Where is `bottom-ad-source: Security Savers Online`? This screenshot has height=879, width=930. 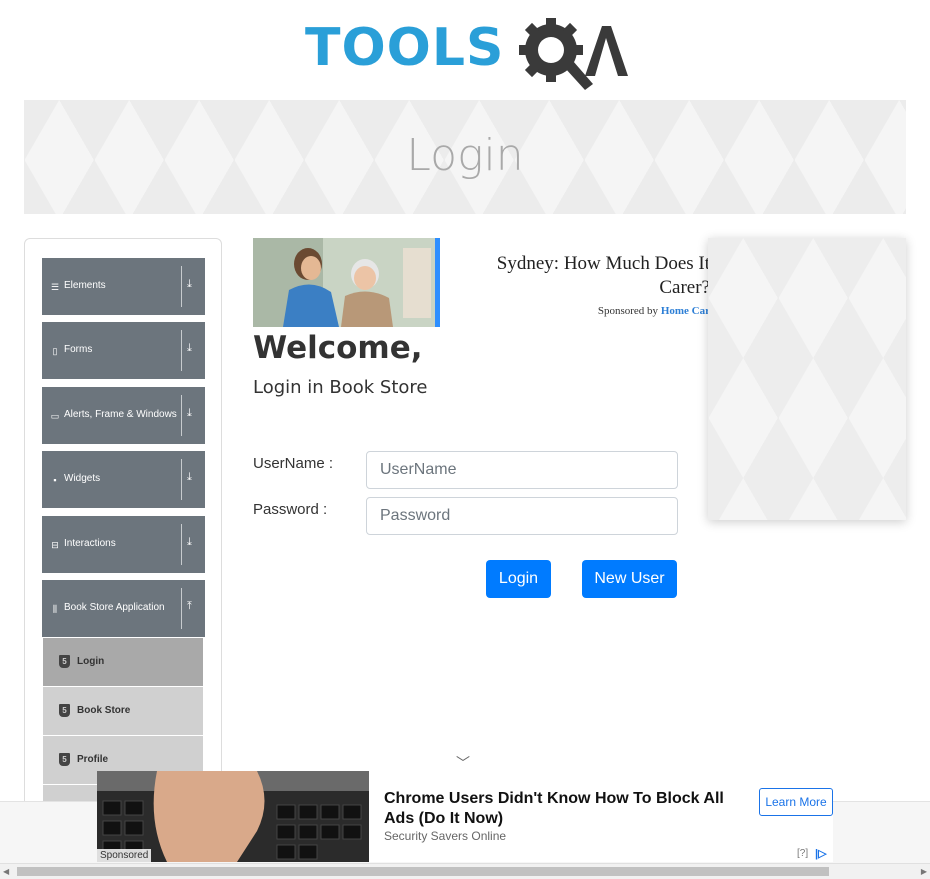
bottom-ad-source: Security Savers Online is located at coordinates (445, 836).